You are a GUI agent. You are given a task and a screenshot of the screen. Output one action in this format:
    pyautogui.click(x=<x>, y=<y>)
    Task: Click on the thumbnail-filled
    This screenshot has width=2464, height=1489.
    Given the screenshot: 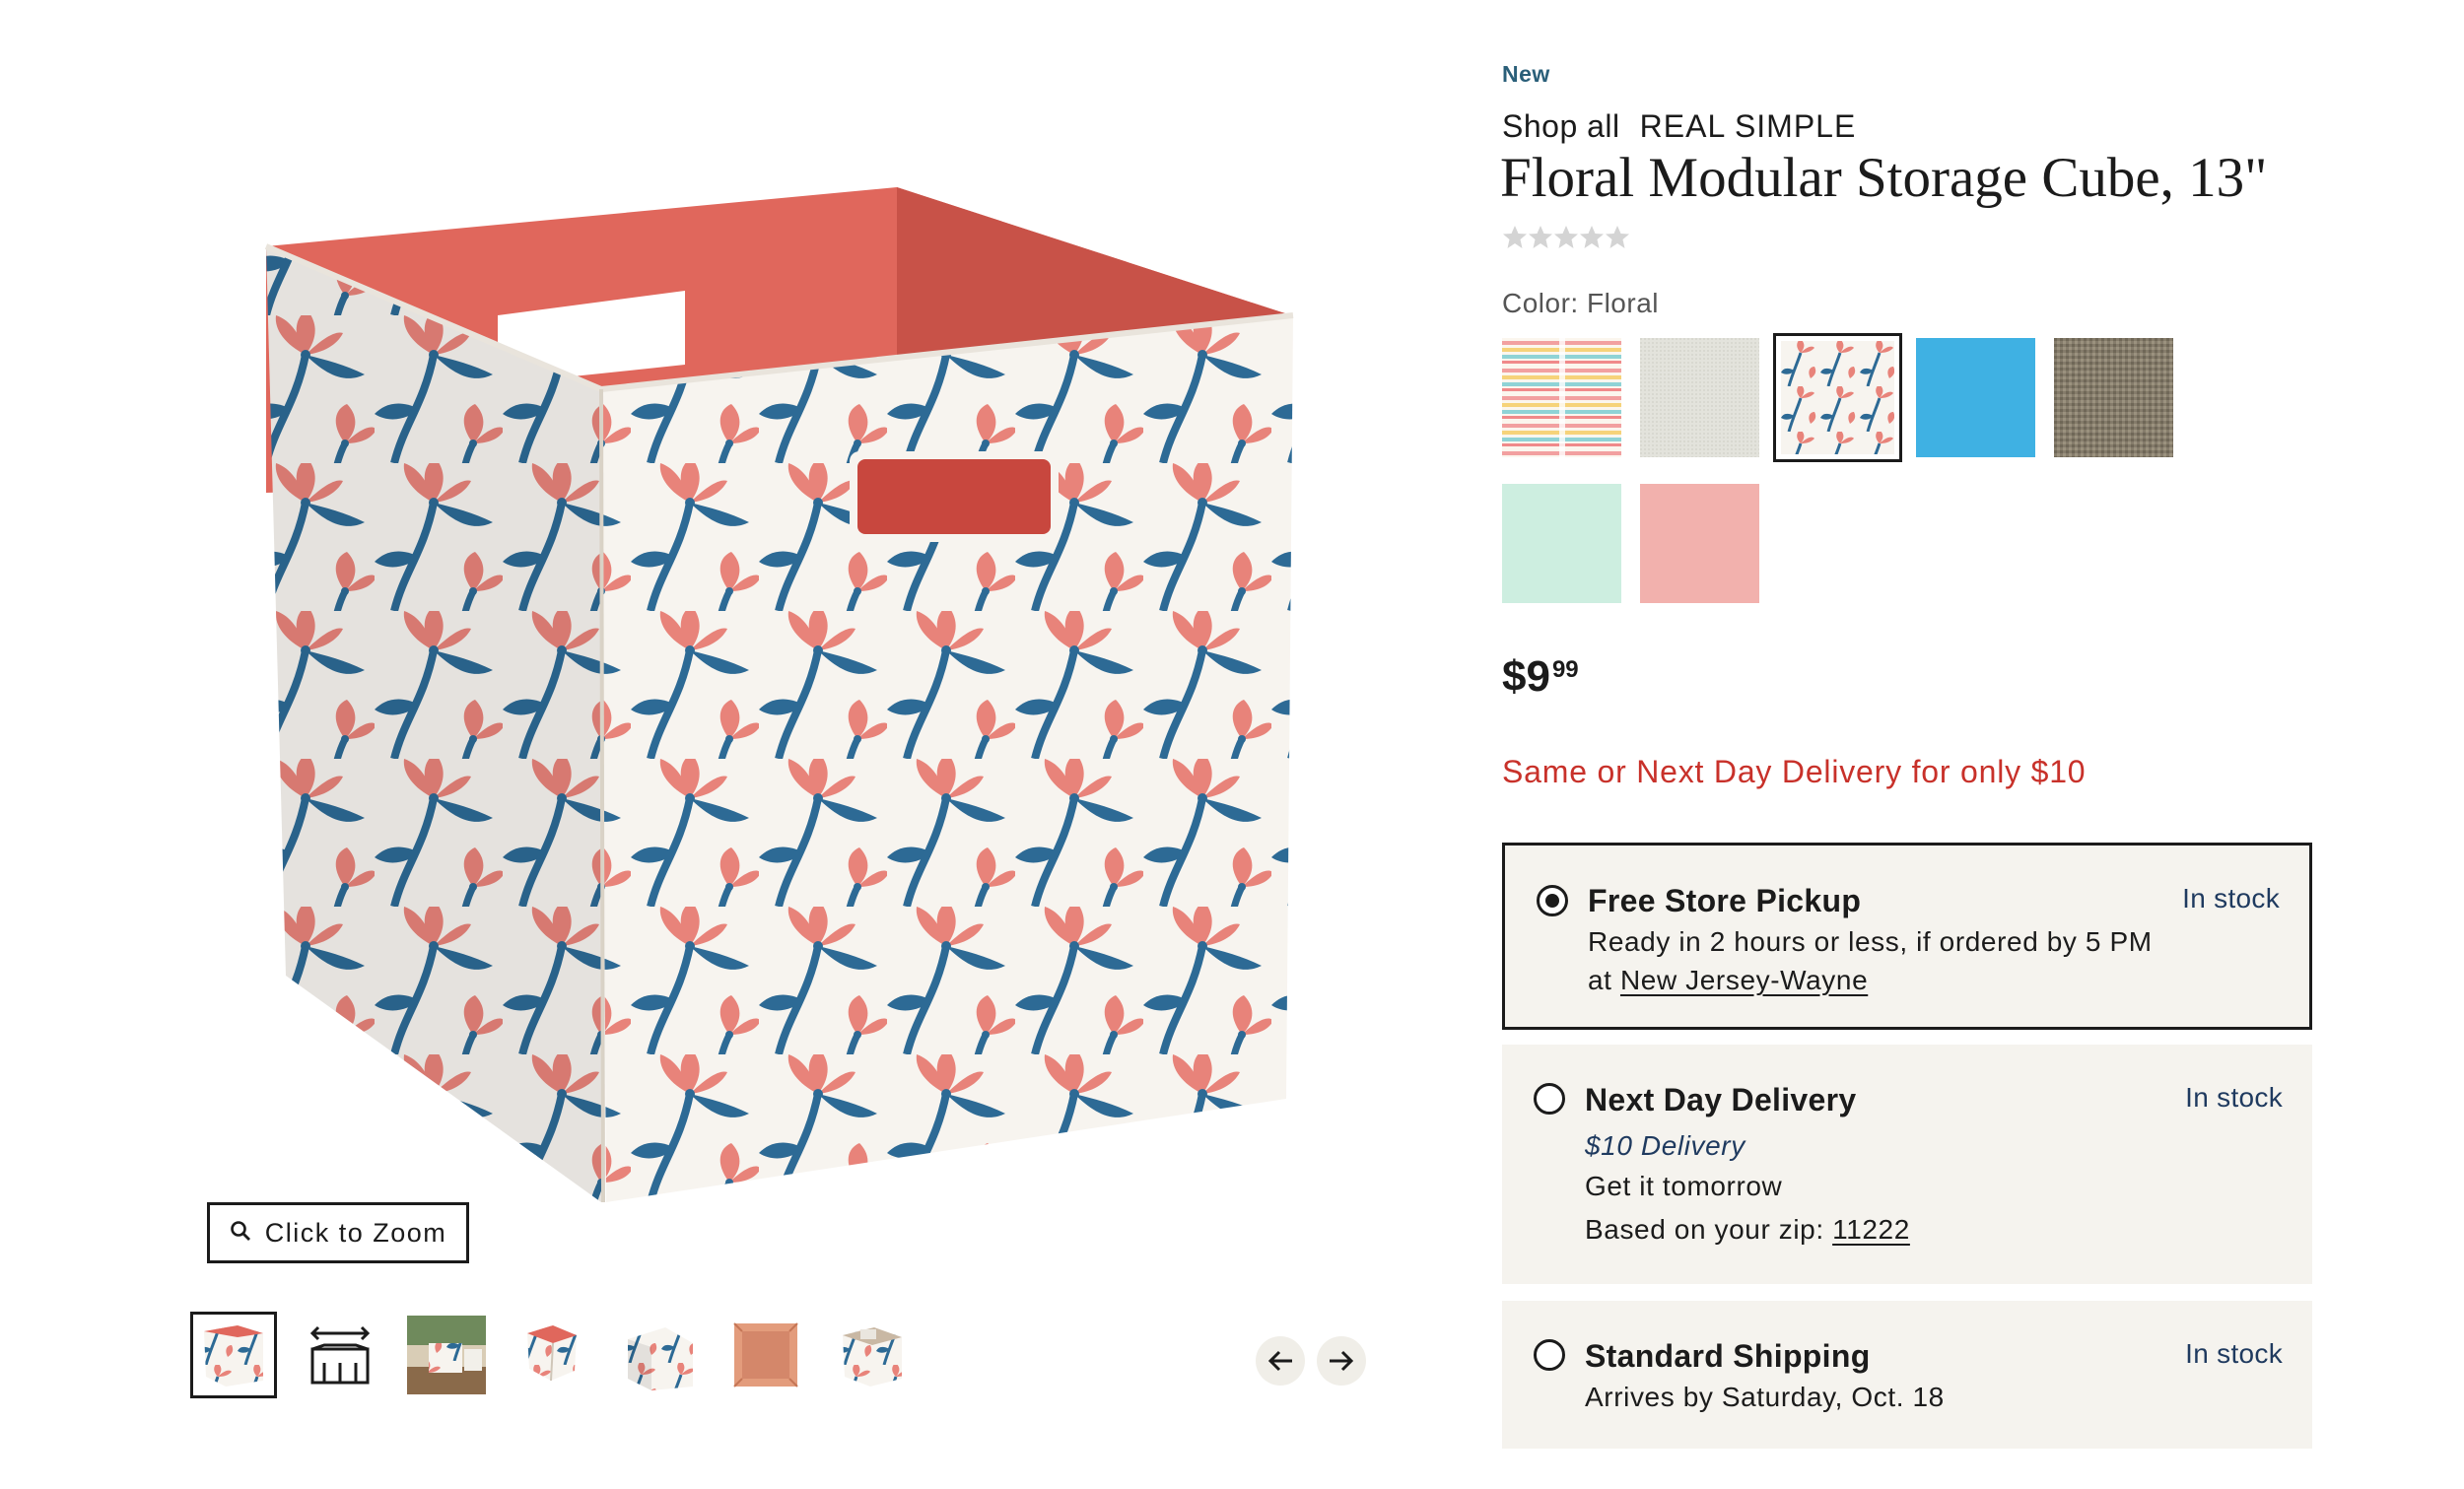 What is the action you would take?
    pyautogui.click(x=872, y=1355)
    